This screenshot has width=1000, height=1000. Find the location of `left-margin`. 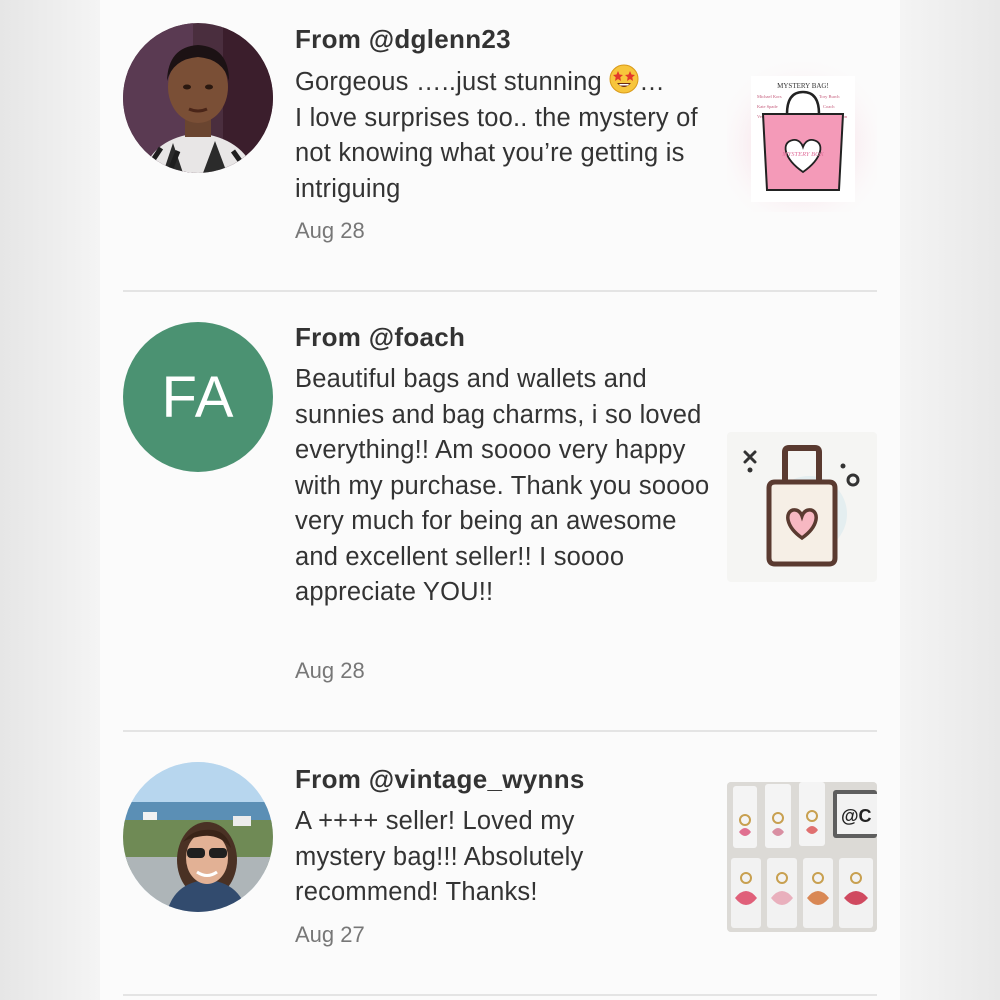

left-margin is located at coordinates (50, 500).